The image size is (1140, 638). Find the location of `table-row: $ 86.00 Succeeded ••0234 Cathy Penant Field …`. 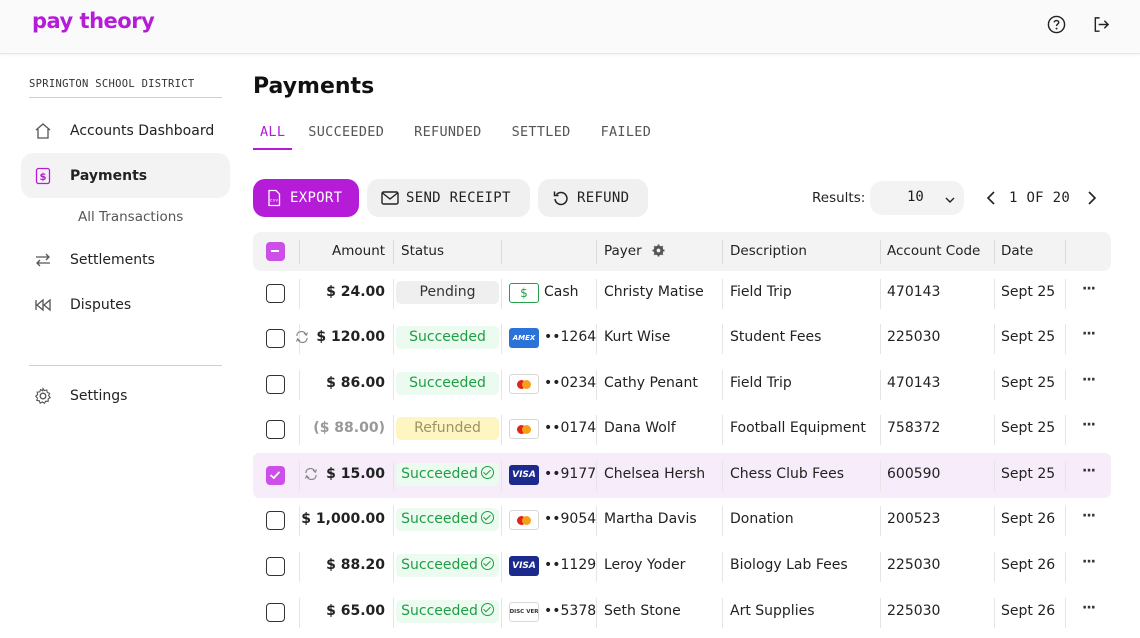

table-row: $ 86.00 Succeeded ••0234 Cathy Penant Field … is located at coordinates (682, 384).